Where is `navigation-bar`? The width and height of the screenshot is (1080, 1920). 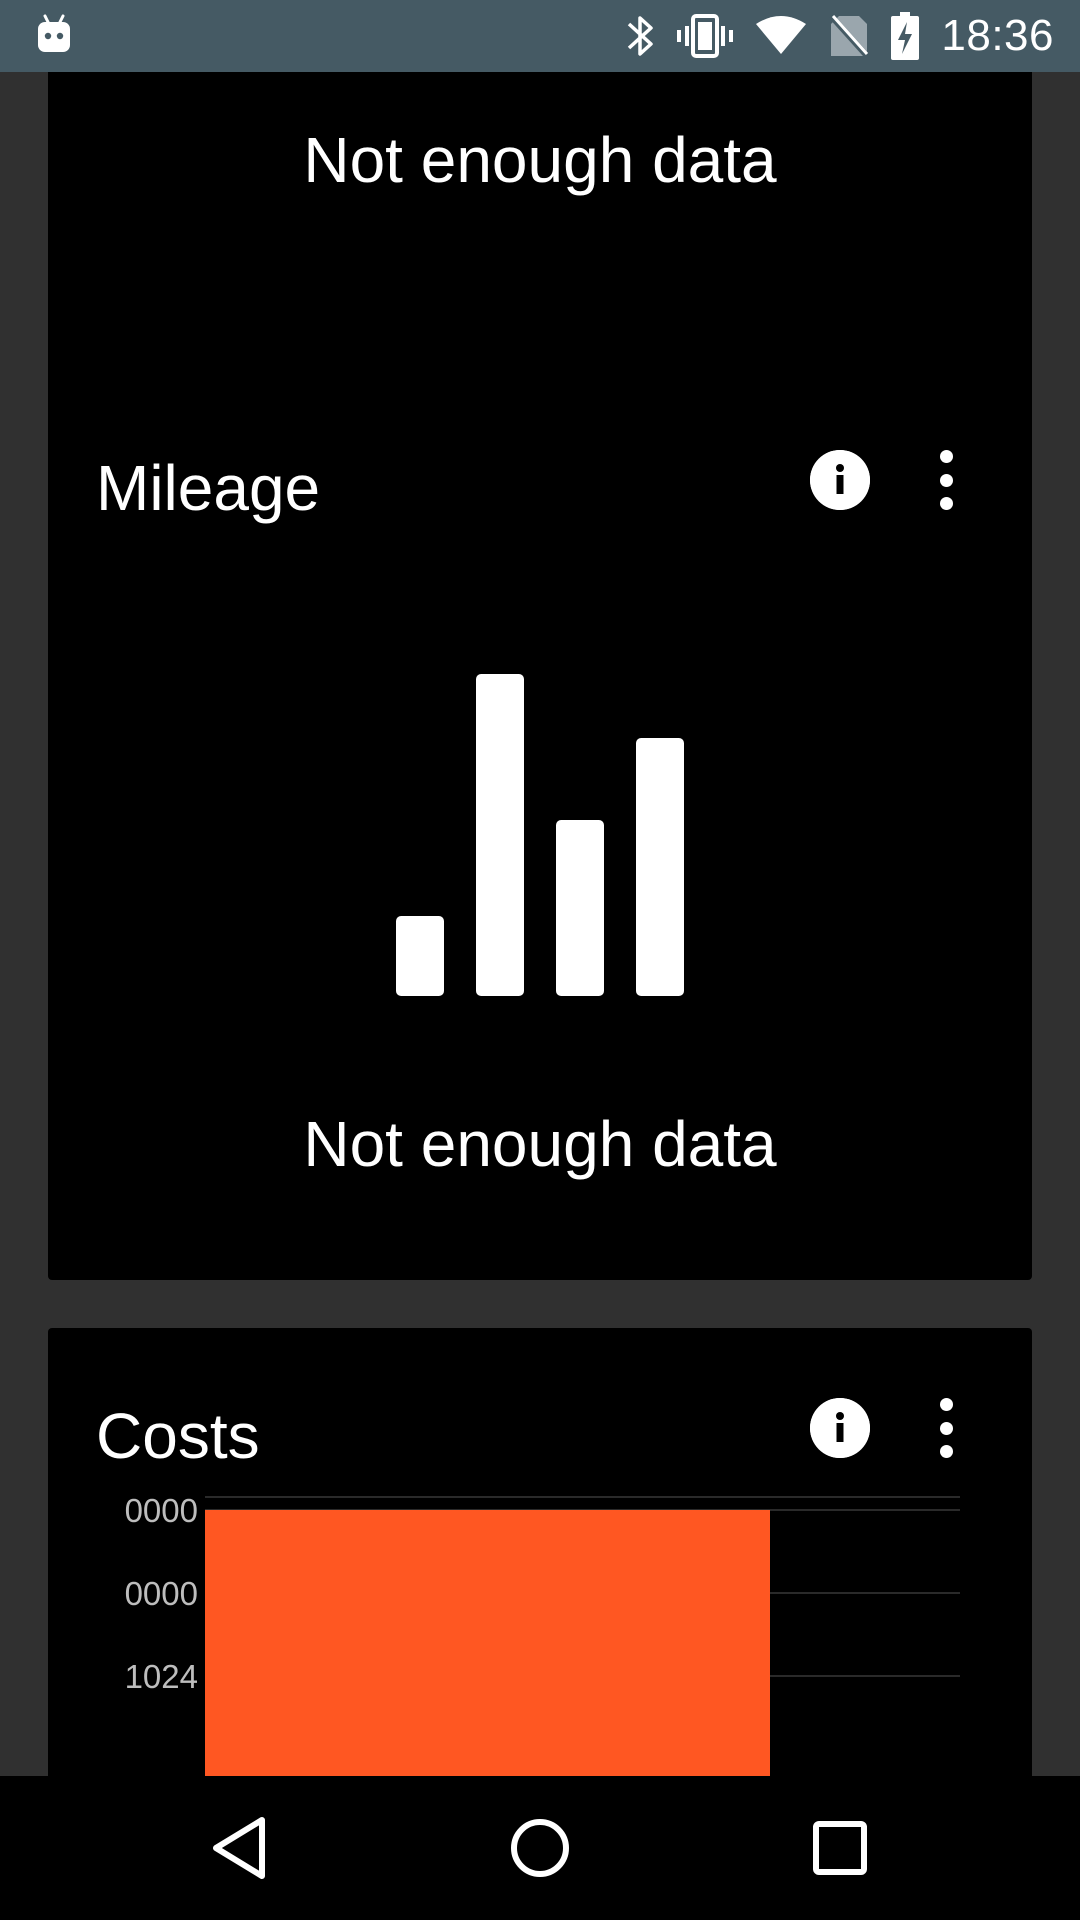 navigation-bar is located at coordinates (540, 1848).